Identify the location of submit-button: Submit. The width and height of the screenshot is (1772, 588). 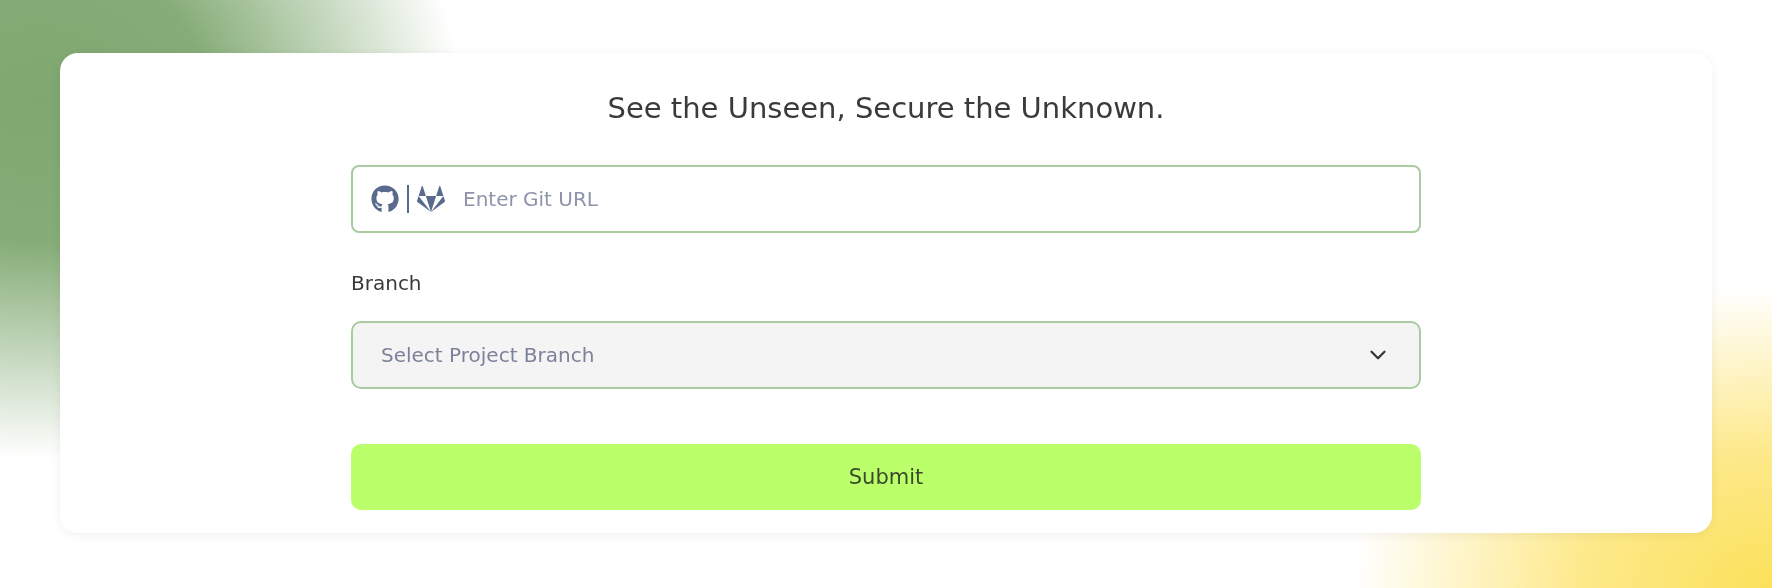
(886, 477).